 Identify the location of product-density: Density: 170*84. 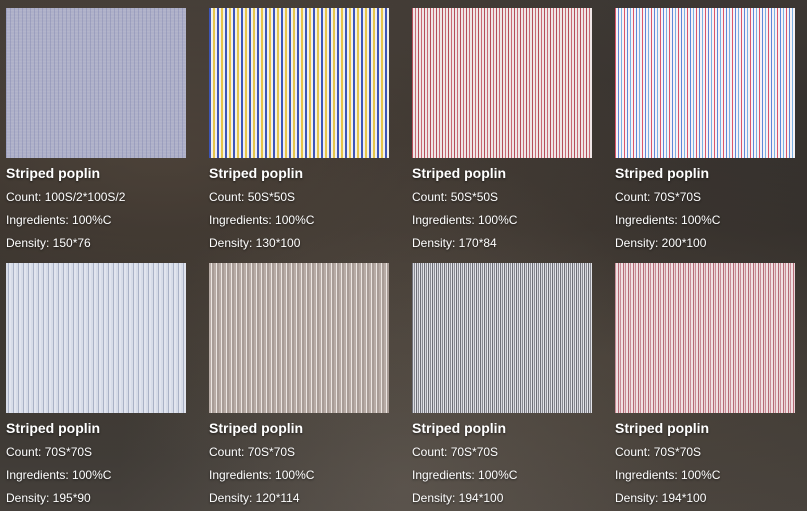
(454, 243).